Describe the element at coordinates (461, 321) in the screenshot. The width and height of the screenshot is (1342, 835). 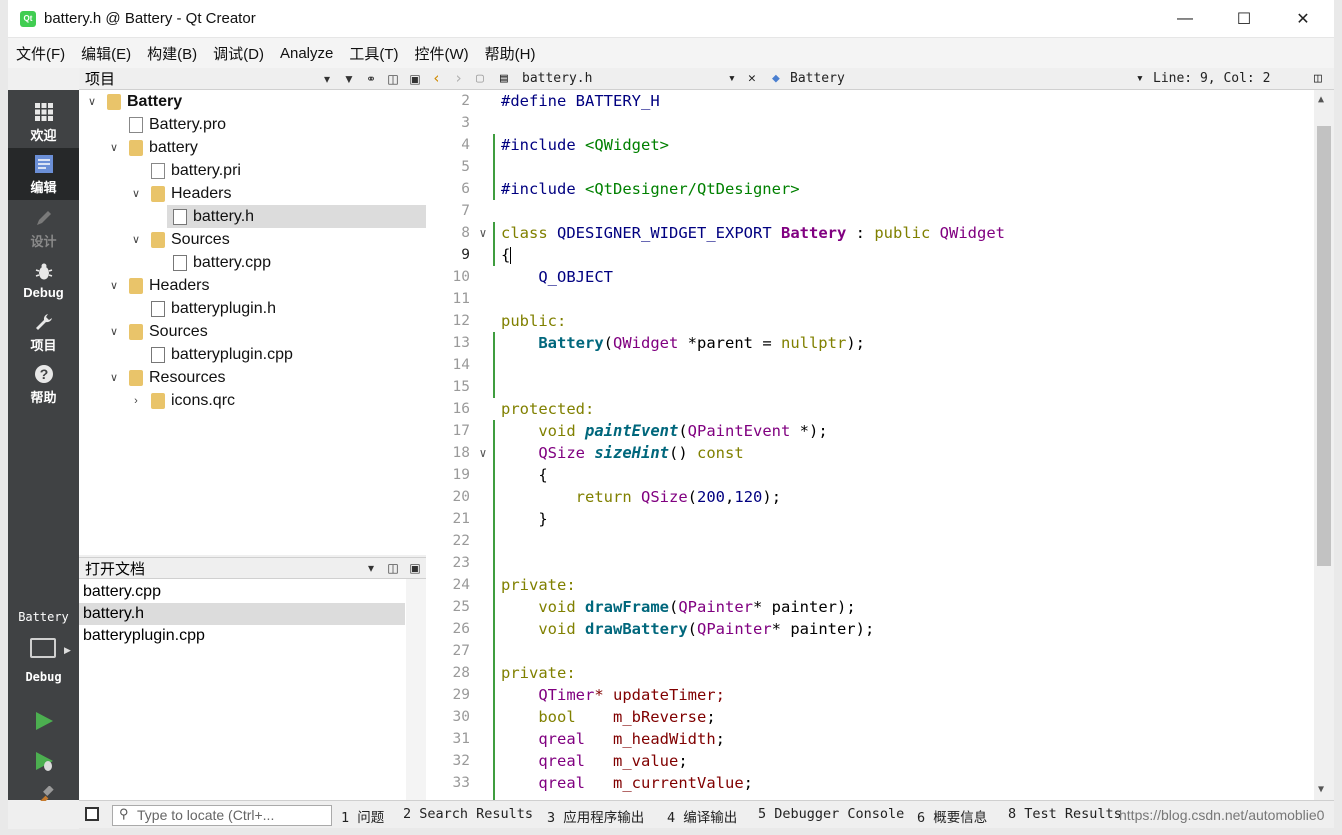
I see `line-number: 12` at that location.